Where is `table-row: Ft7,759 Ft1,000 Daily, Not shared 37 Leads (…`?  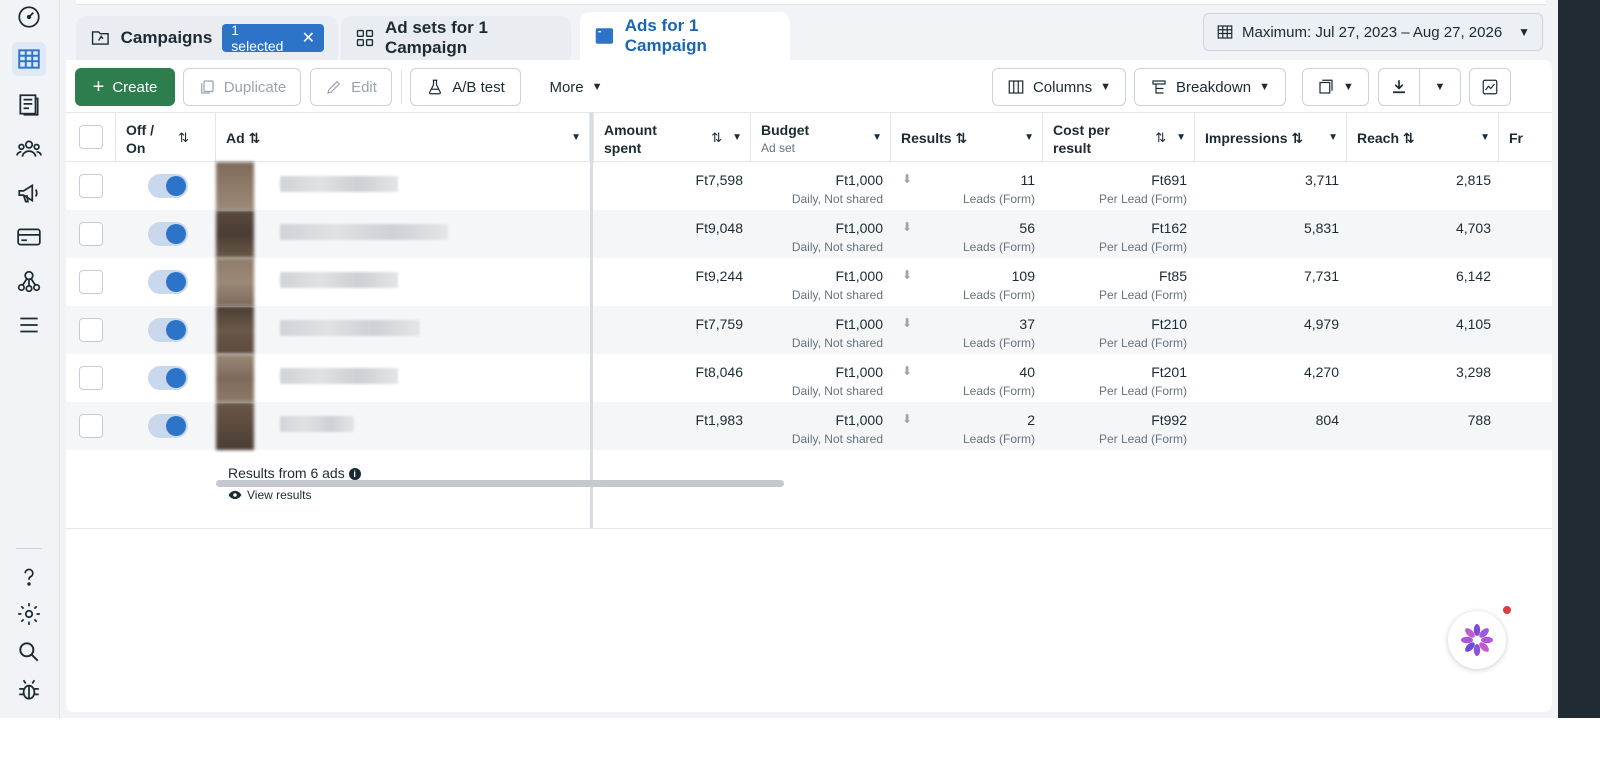 table-row: Ft7,759 Ft1,000 Daily, Not shared 37 Leads (… is located at coordinates (809, 330).